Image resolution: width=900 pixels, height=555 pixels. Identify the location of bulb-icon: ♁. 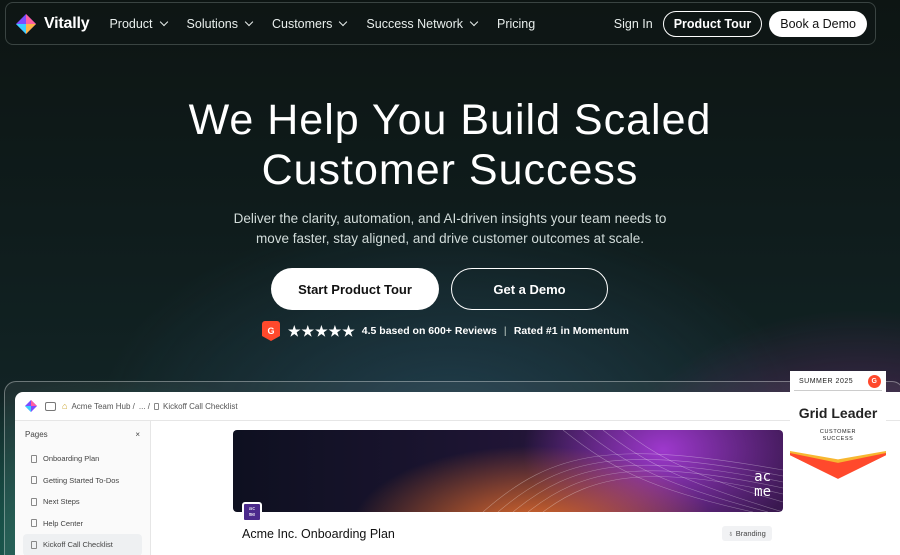
(732, 533).